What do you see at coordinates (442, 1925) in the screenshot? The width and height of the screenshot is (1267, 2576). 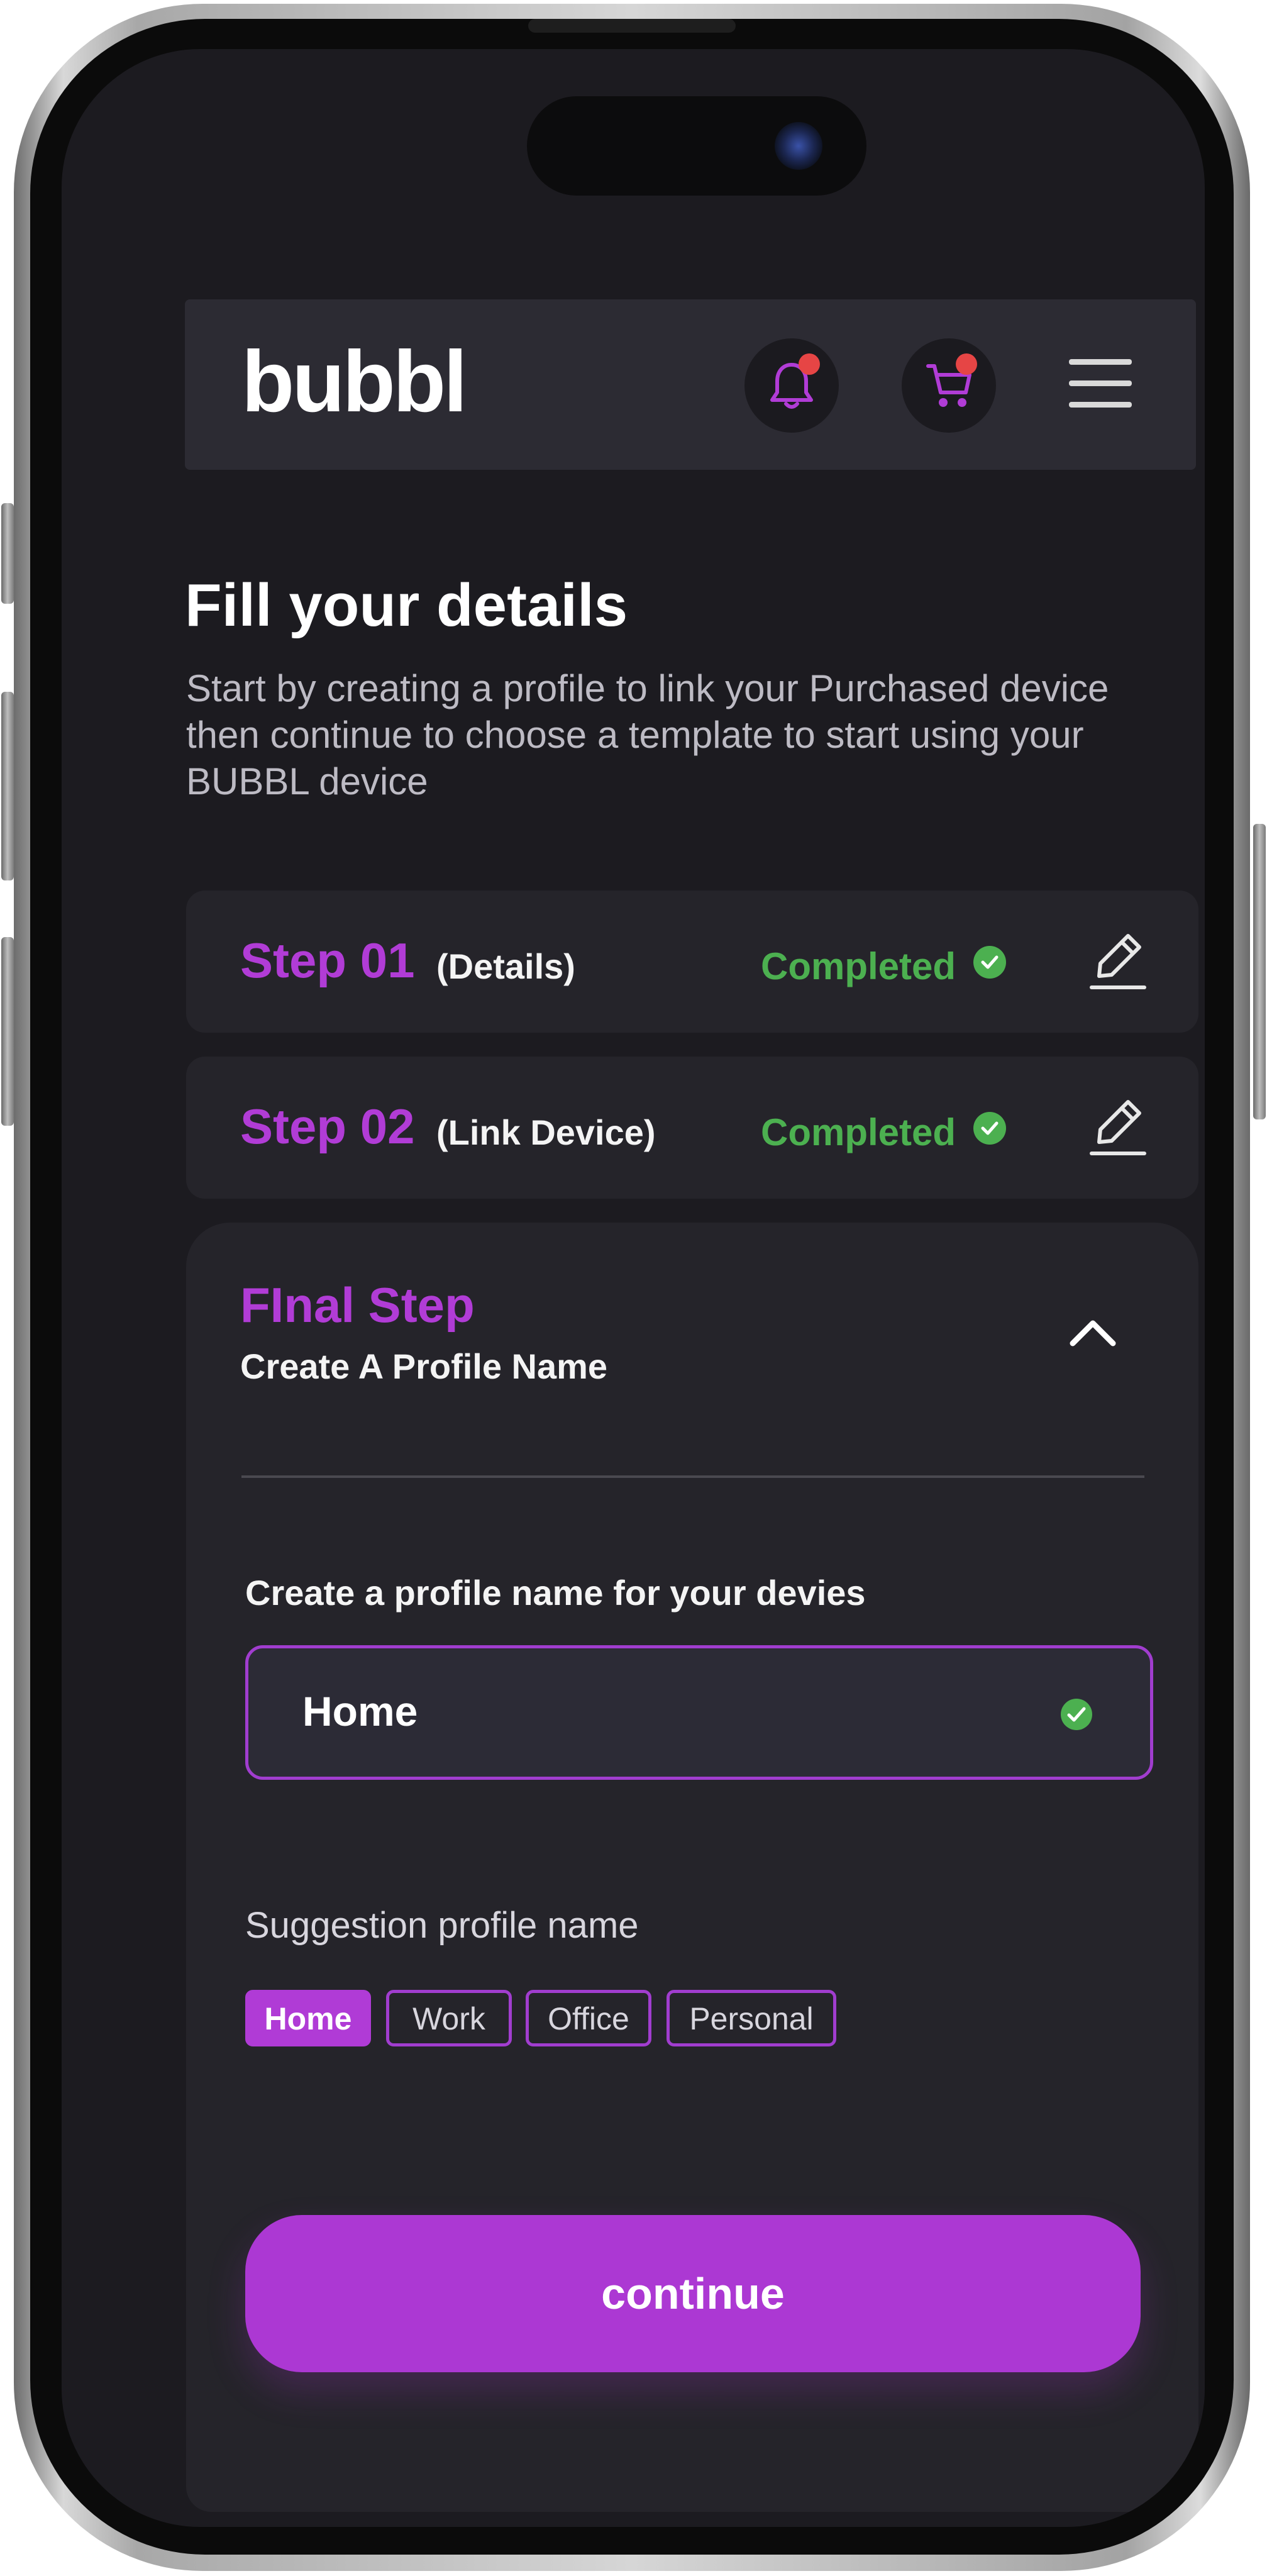 I see `suggestion-label: Suggestion profile name` at bounding box center [442, 1925].